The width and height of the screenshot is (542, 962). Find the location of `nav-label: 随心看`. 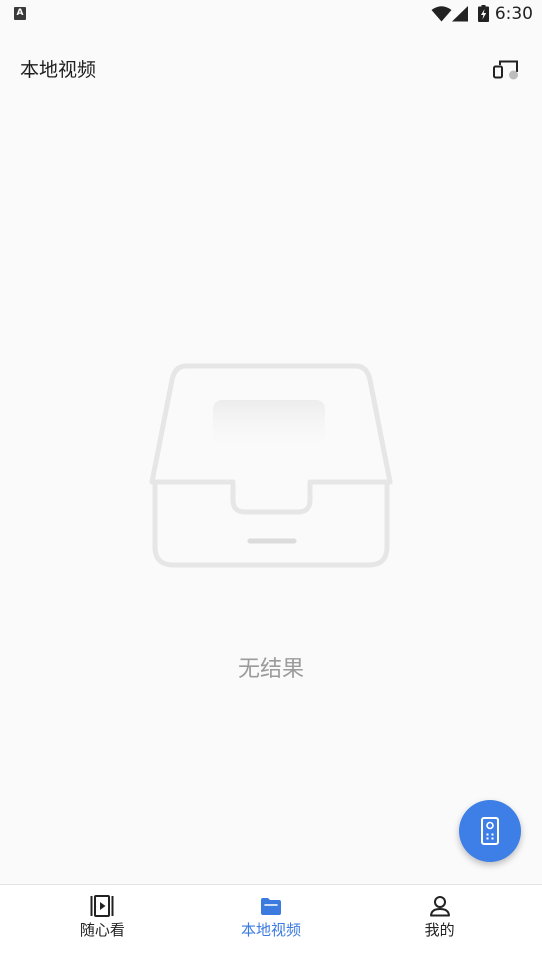

nav-label: 随心看 is located at coordinates (102, 930).